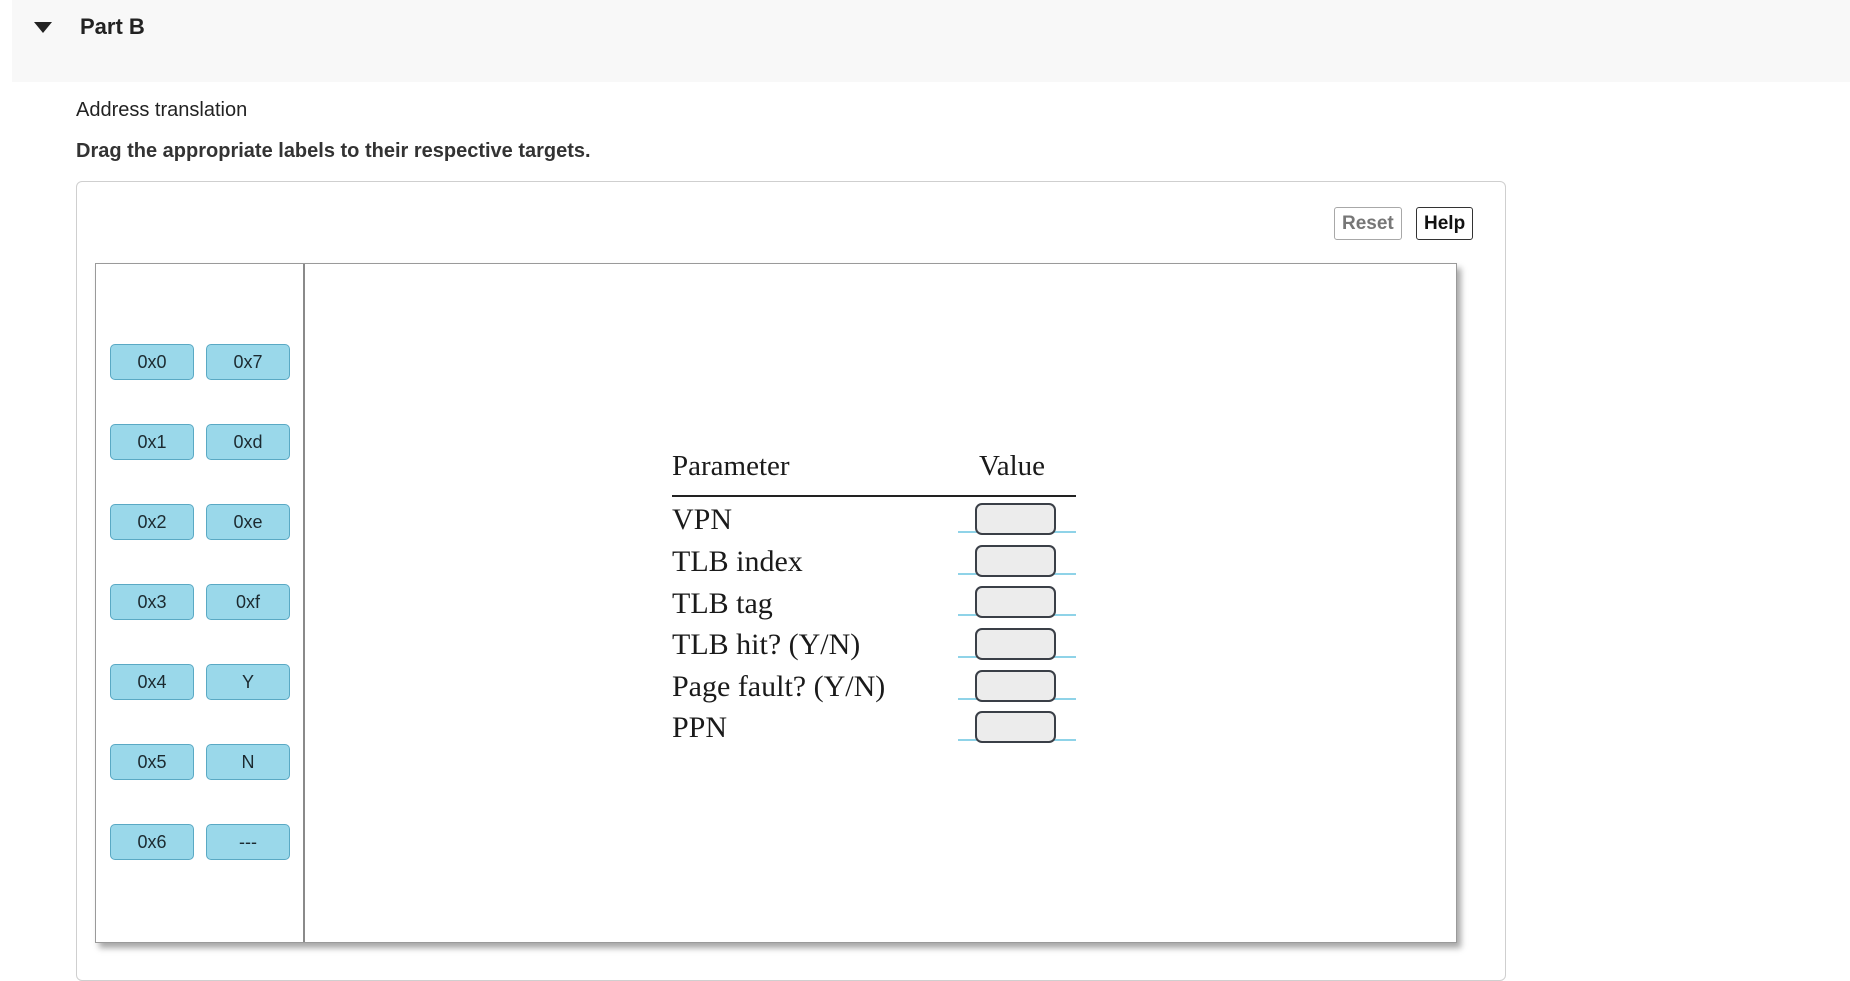  I want to click on drag-label: 0x3, so click(152, 602).